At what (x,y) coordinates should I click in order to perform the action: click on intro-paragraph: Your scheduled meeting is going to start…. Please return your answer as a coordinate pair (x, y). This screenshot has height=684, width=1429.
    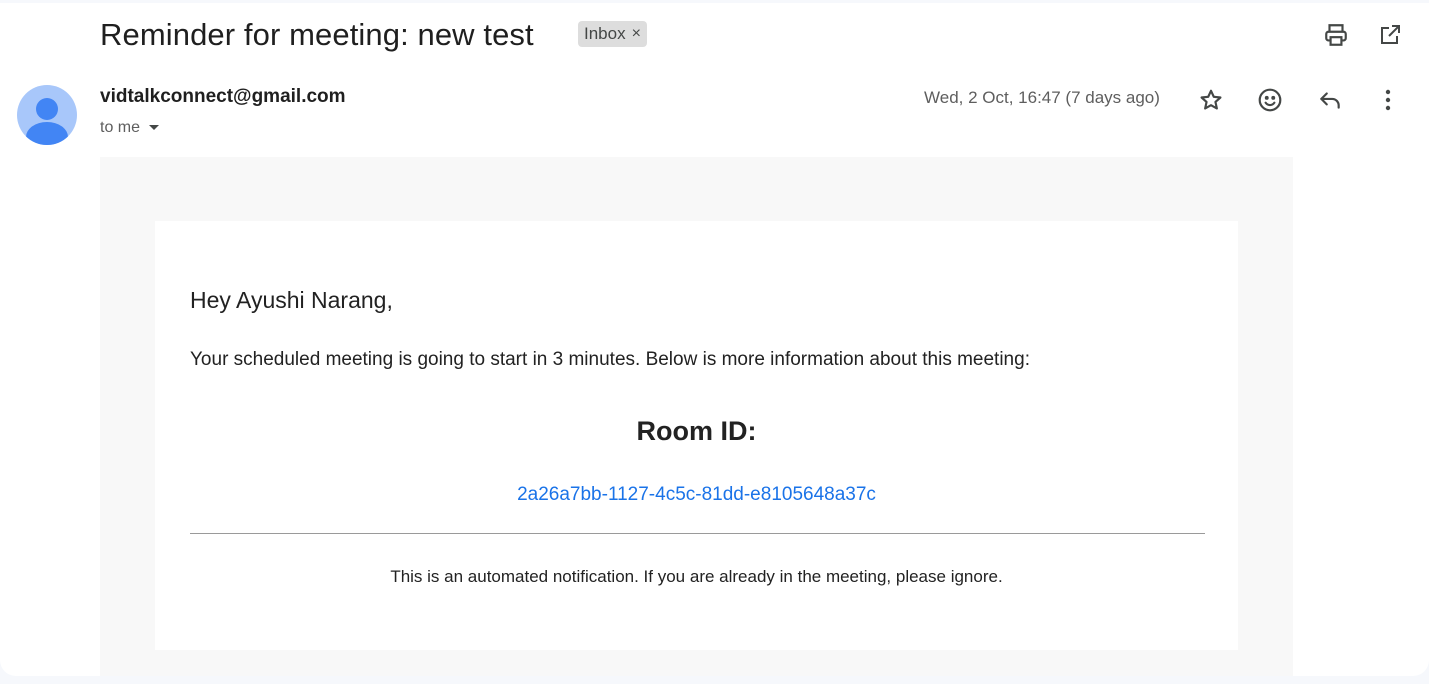
    Looking at the image, I should click on (610, 359).